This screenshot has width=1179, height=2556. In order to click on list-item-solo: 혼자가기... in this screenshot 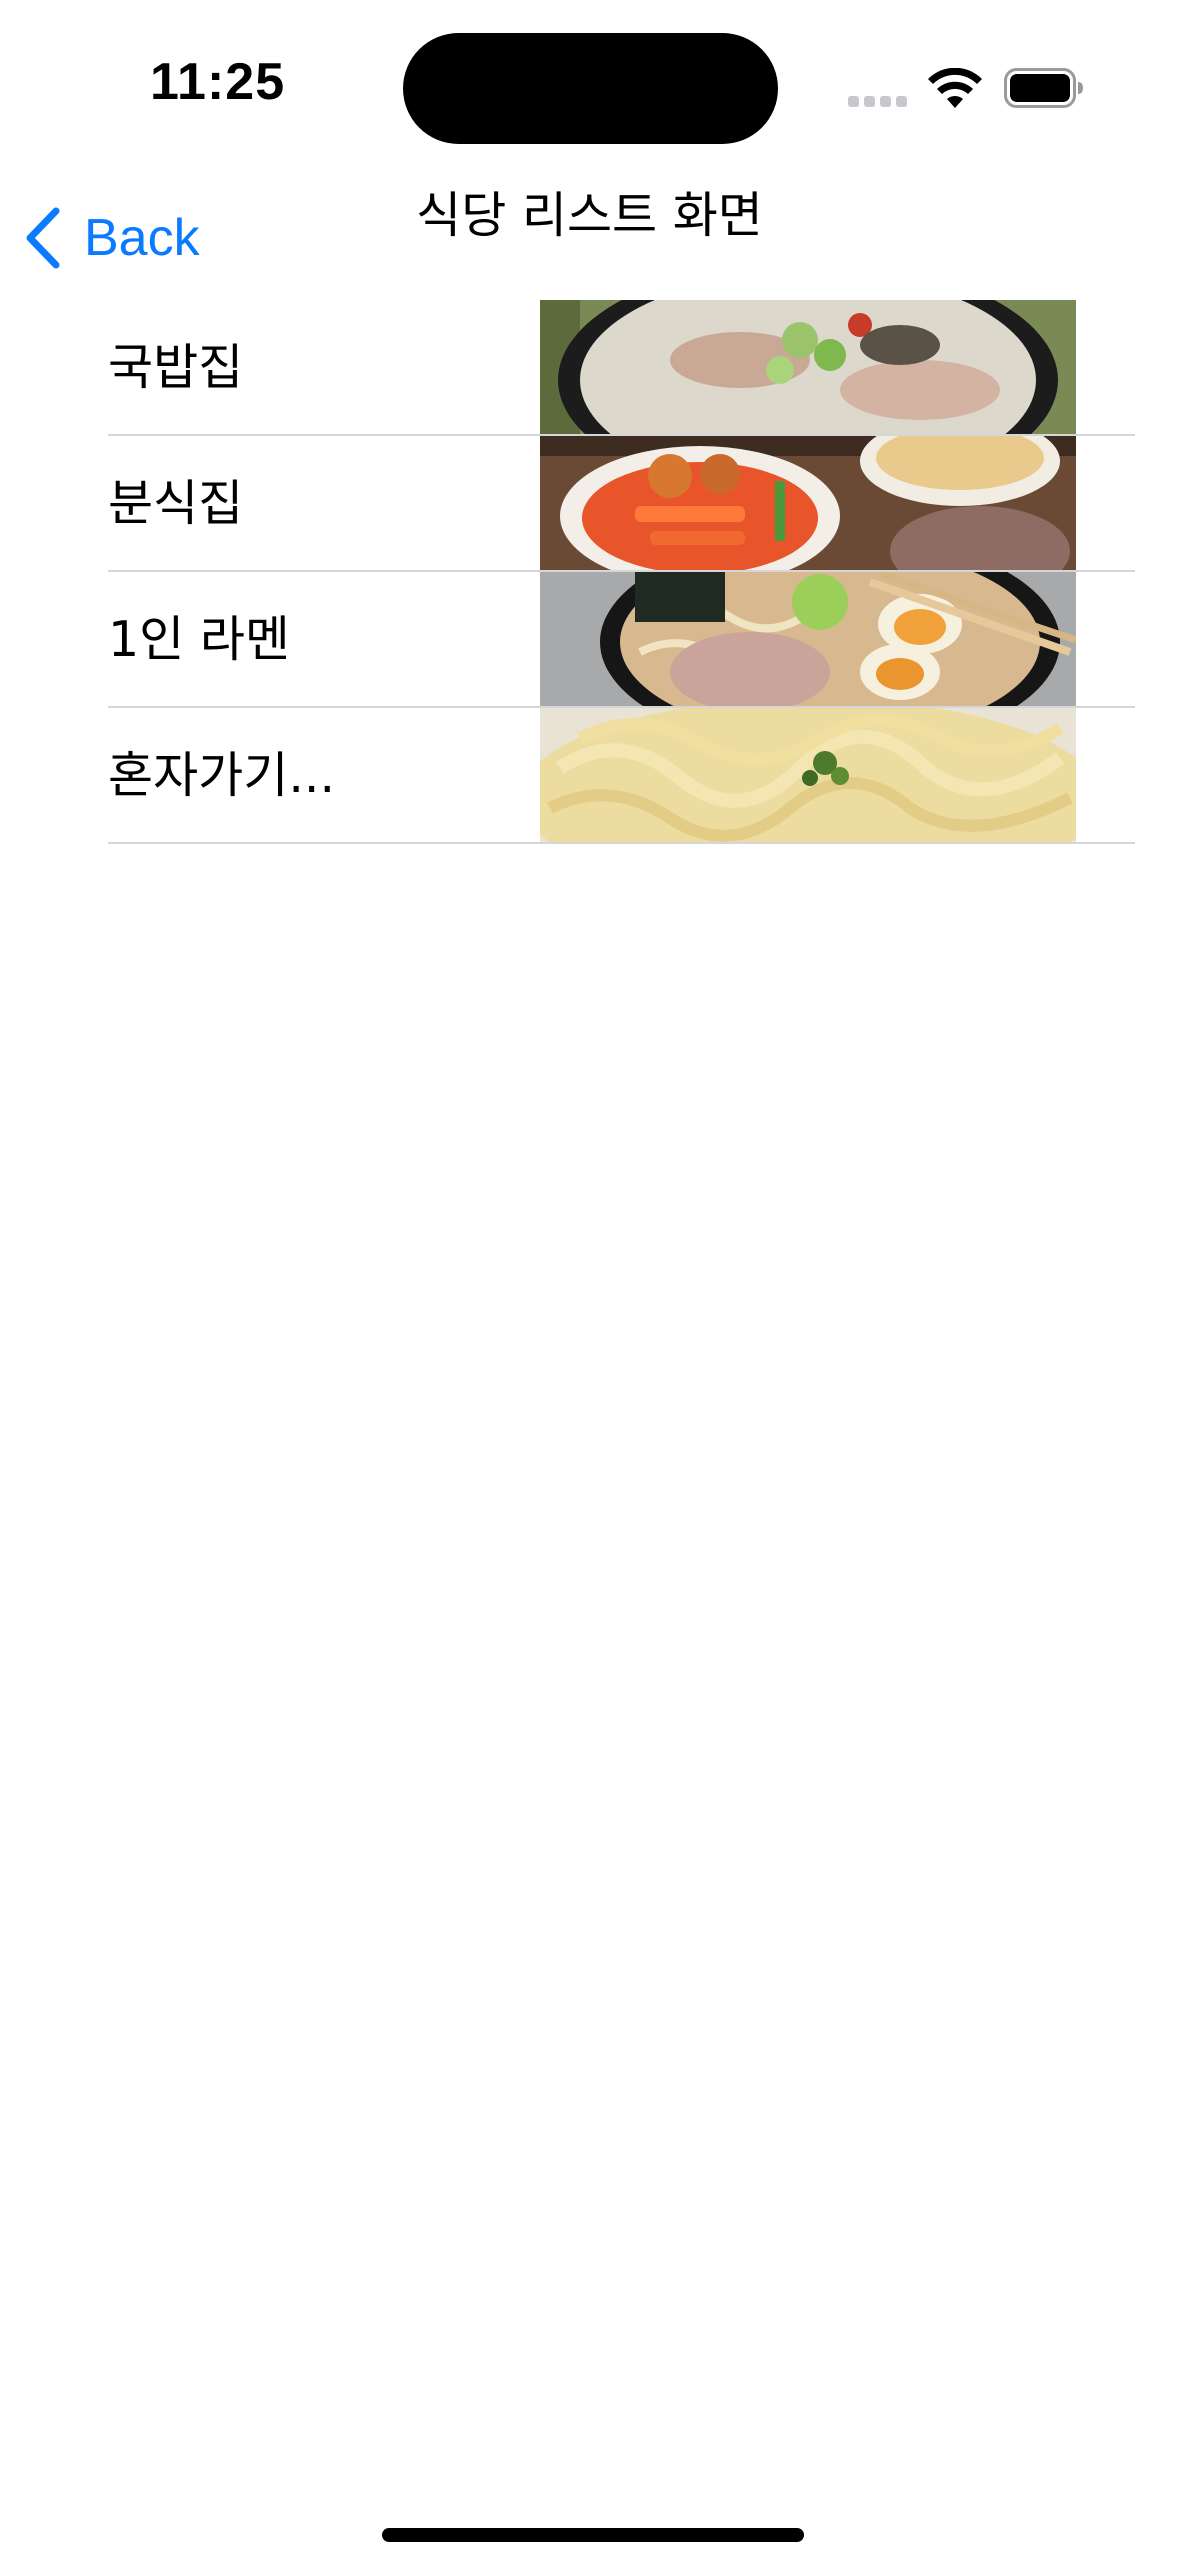, I will do `click(589, 776)`.